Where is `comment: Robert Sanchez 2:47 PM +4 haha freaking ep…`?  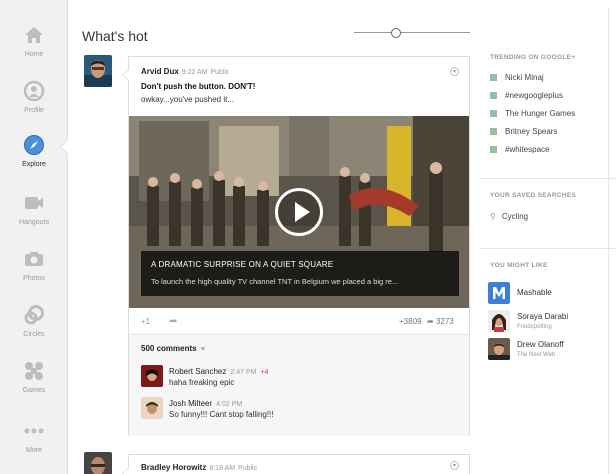 comment: Robert Sanchez 2:47 PM +4 haha freaking ep… is located at coordinates (296, 378).